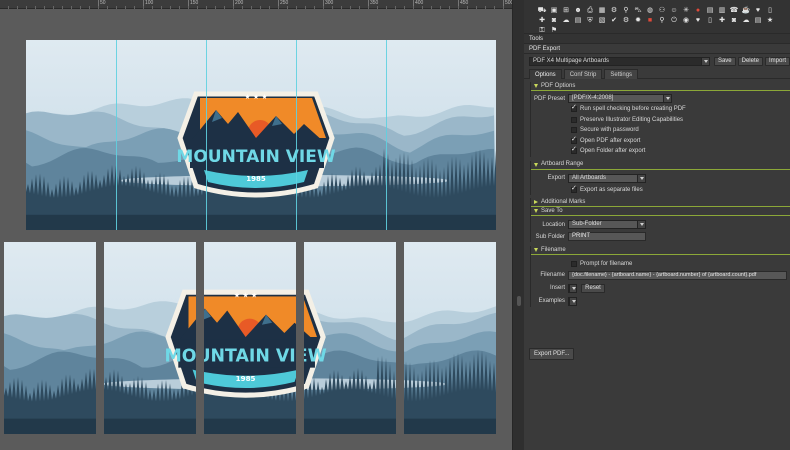 This screenshot has height=450, width=790. What do you see at coordinates (660, 86) in the screenshot?
I see `pdf-options-header: PDF Options` at bounding box center [660, 86].